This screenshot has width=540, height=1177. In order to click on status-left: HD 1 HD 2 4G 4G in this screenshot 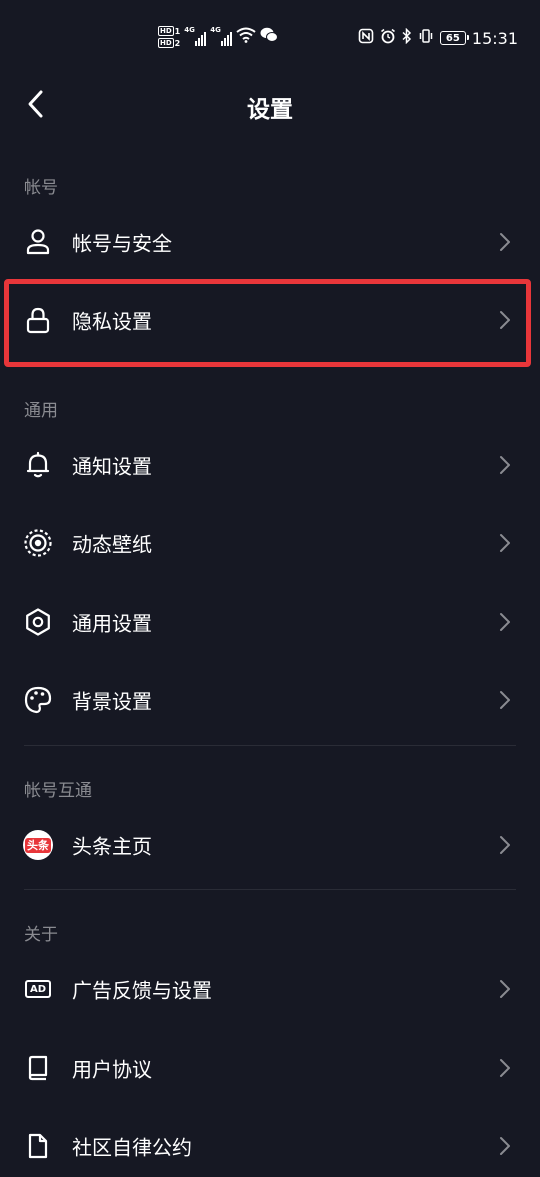, I will do `click(218, 37)`.